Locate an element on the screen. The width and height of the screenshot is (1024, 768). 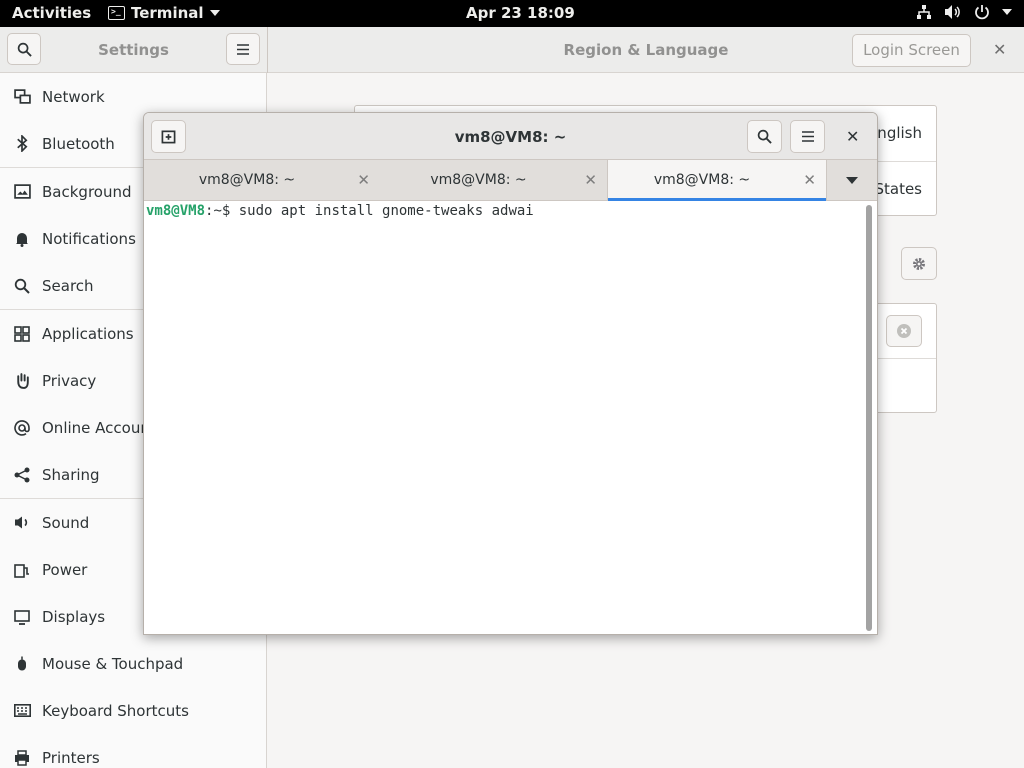
terminal-tab-bar: vm8@VM8: ~ ✕ vm8@VM8: ~ ✕ vm8@VM8: ~ ✕ is located at coordinates (510, 180).